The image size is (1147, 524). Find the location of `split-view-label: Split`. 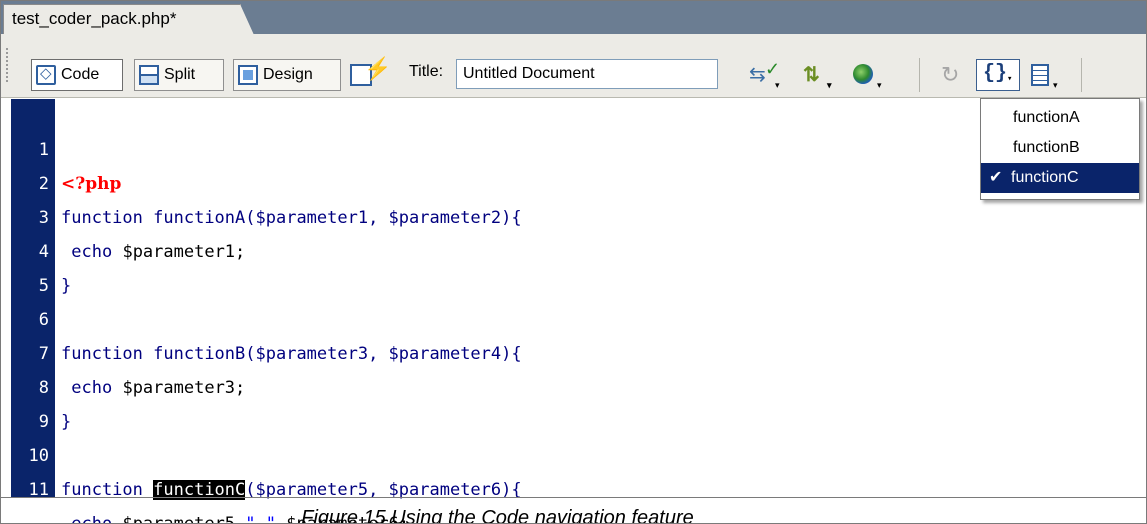

split-view-label: Split is located at coordinates (180, 74).